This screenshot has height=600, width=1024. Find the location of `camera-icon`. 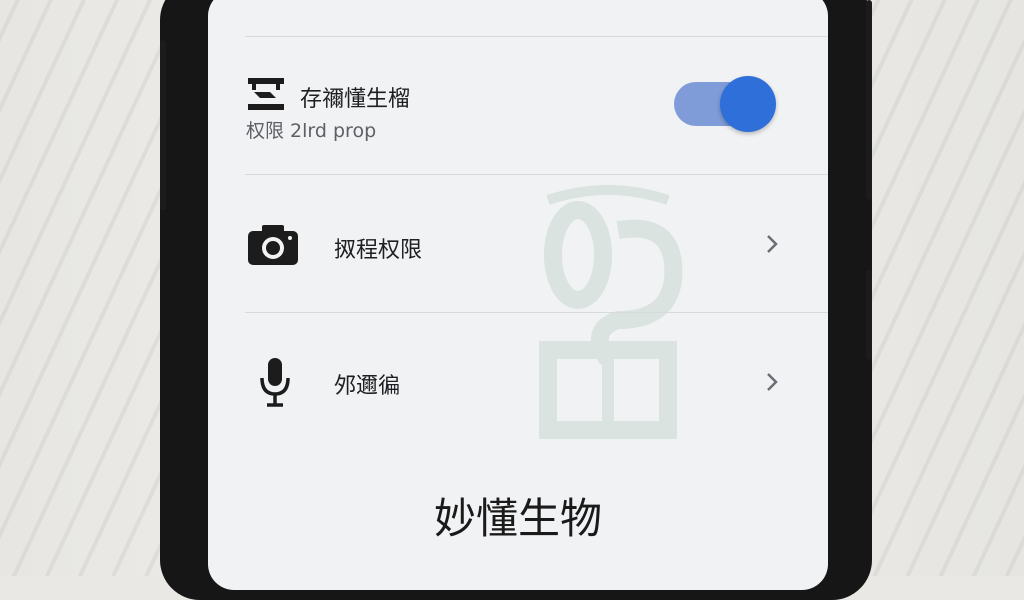

camera-icon is located at coordinates (273, 245).